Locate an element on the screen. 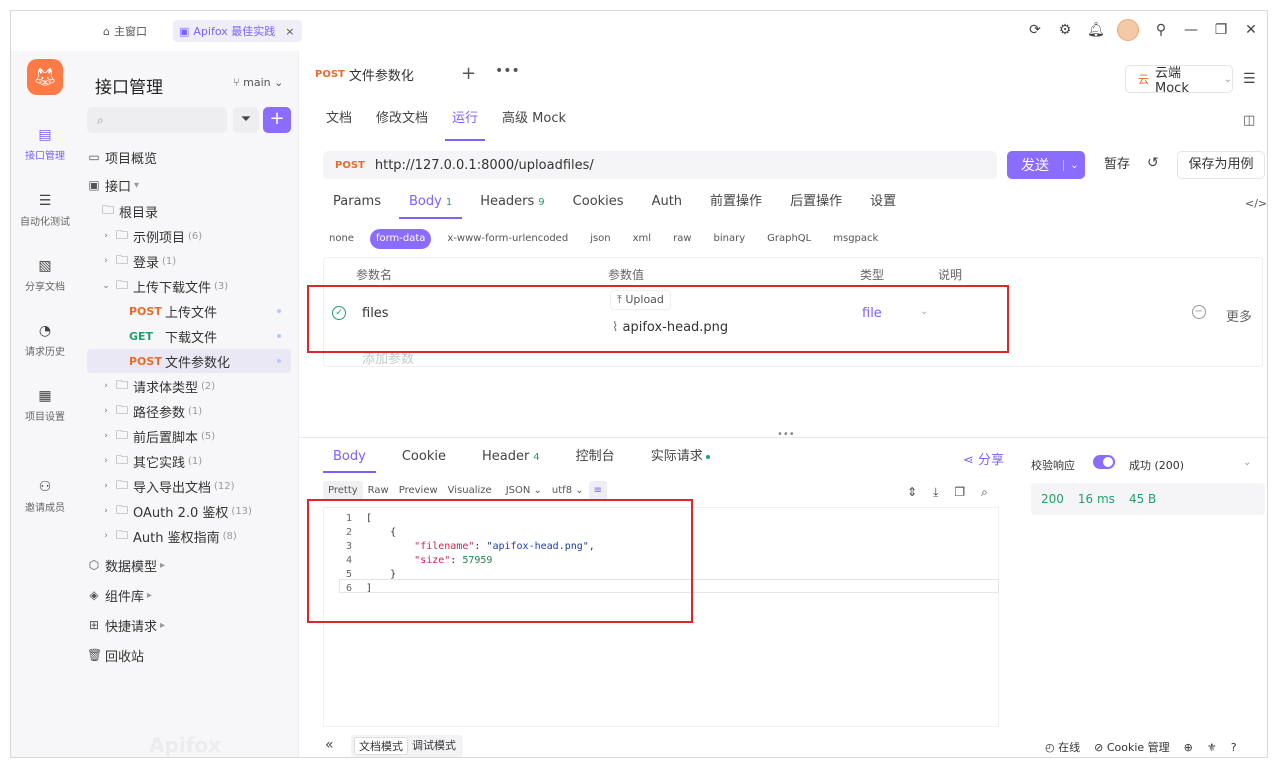 The width and height of the screenshot is (1280, 769). tab-settings: 设置 is located at coordinates (883, 204).